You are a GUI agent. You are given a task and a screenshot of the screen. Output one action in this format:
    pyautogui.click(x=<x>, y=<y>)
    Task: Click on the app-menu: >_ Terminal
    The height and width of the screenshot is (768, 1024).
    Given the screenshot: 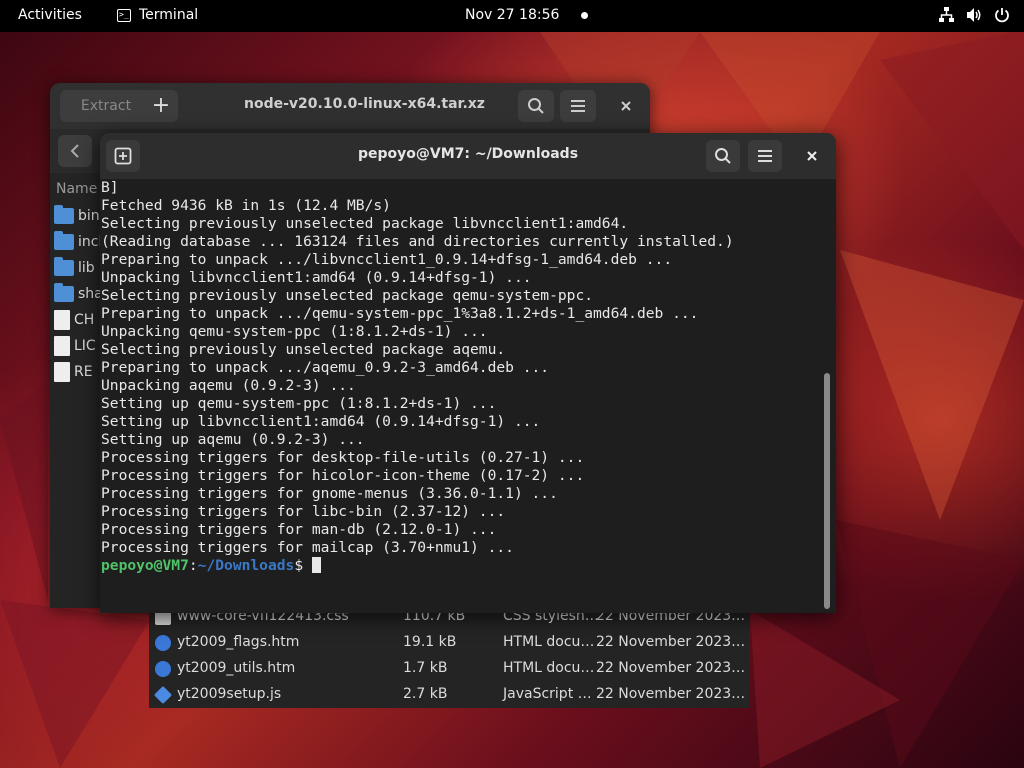 What is the action you would take?
    pyautogui.click(x=157, y=15)
    